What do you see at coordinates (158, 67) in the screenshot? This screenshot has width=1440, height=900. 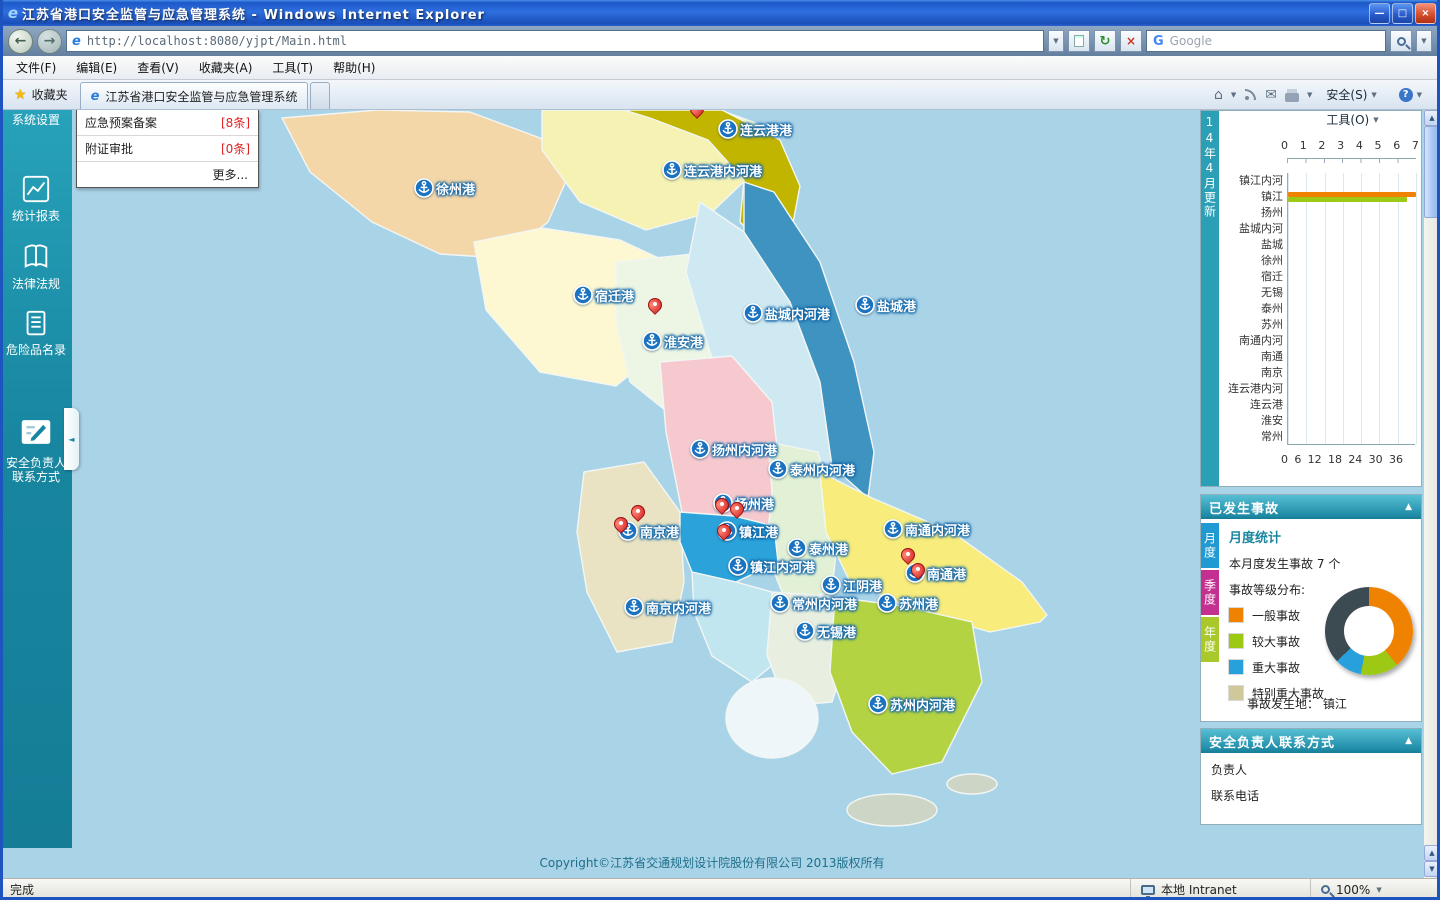 I see `menu-item: 查看(V)` at bounding box center [158, 67].